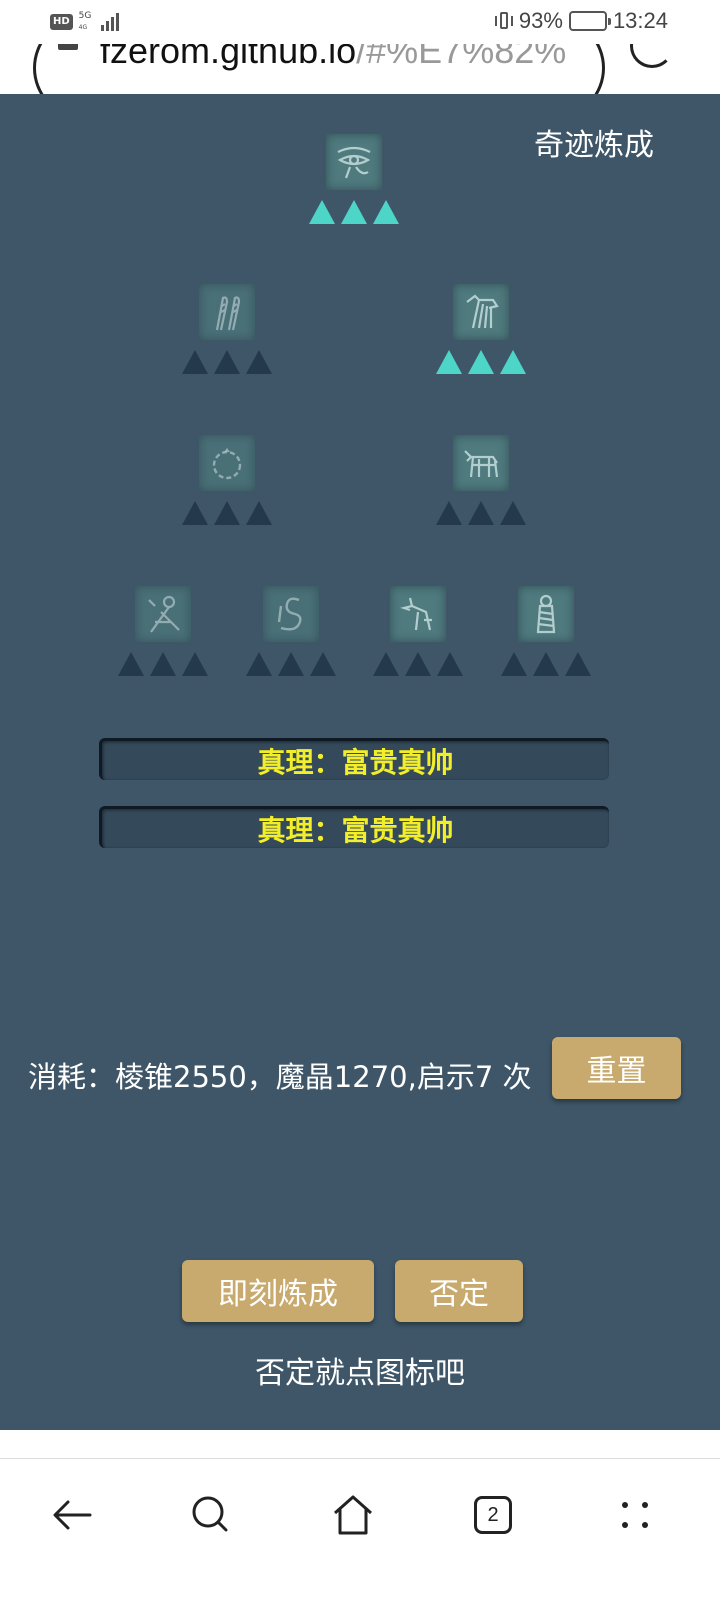 This screenshot has width=720, height=1600. What do you see at coordinates (652, 56) in the screenshot?
I see `reload-icon` at bounding box center [652, 56].